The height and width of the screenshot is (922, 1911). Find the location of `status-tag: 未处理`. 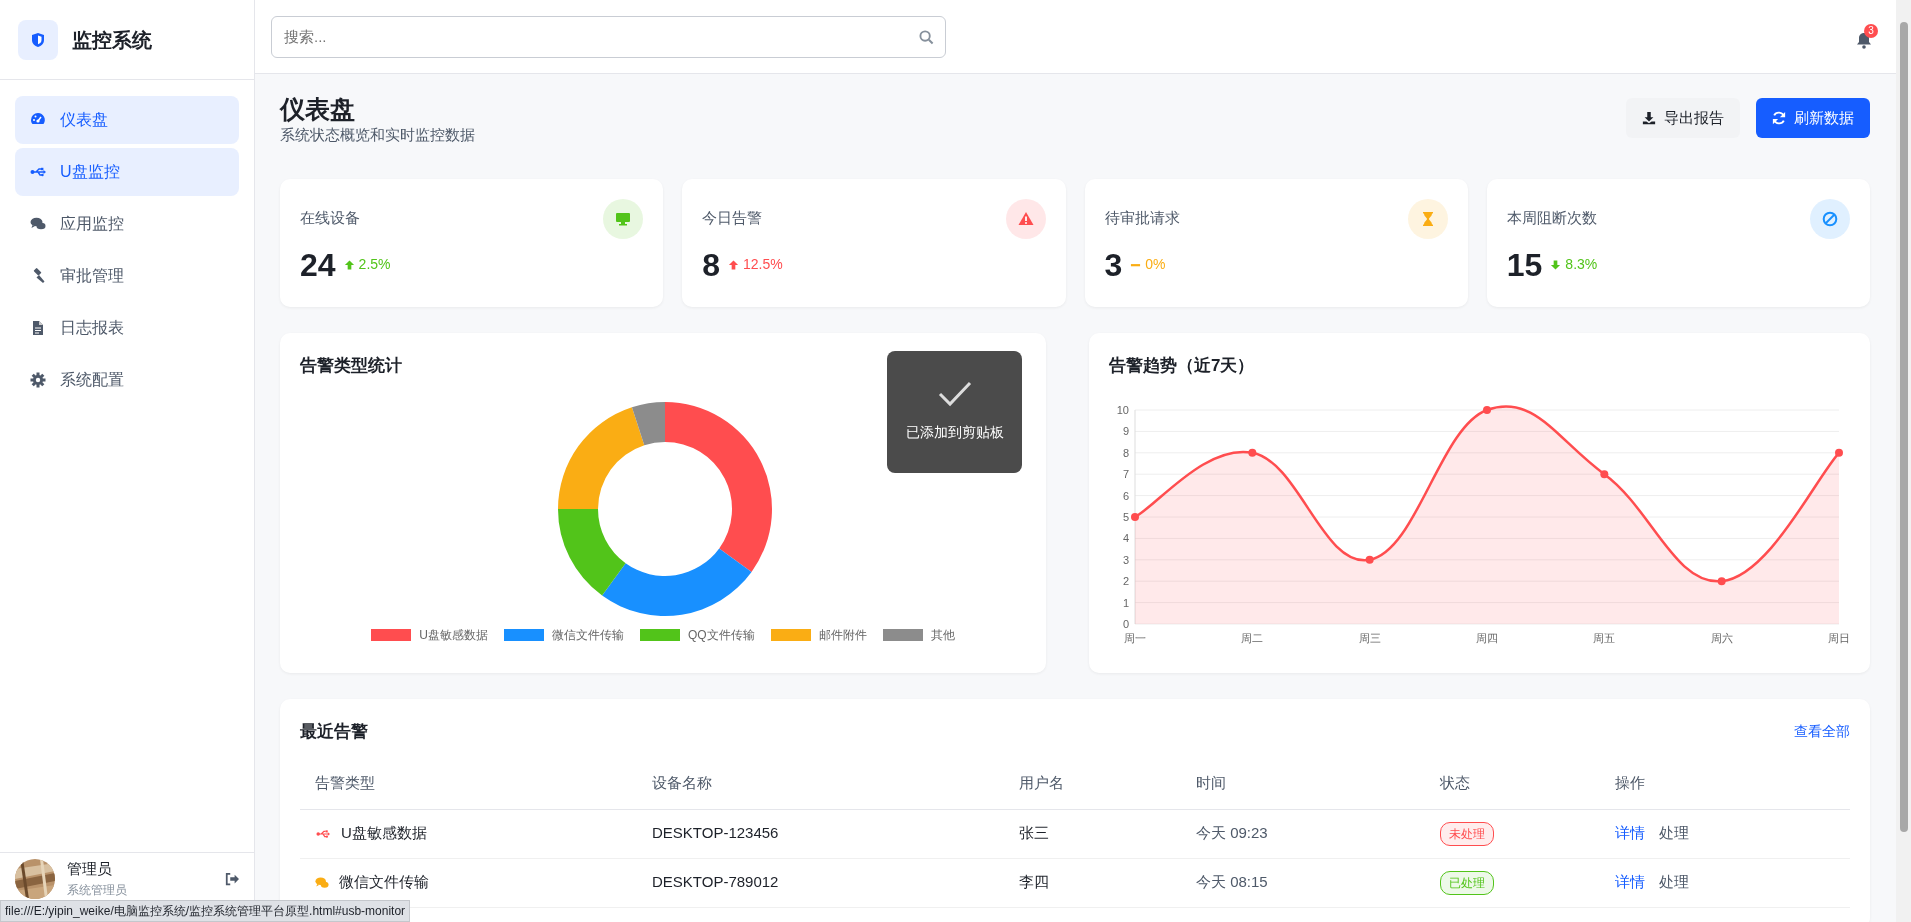

status-tag: 未处理 is located at coordinates (1467, 833).